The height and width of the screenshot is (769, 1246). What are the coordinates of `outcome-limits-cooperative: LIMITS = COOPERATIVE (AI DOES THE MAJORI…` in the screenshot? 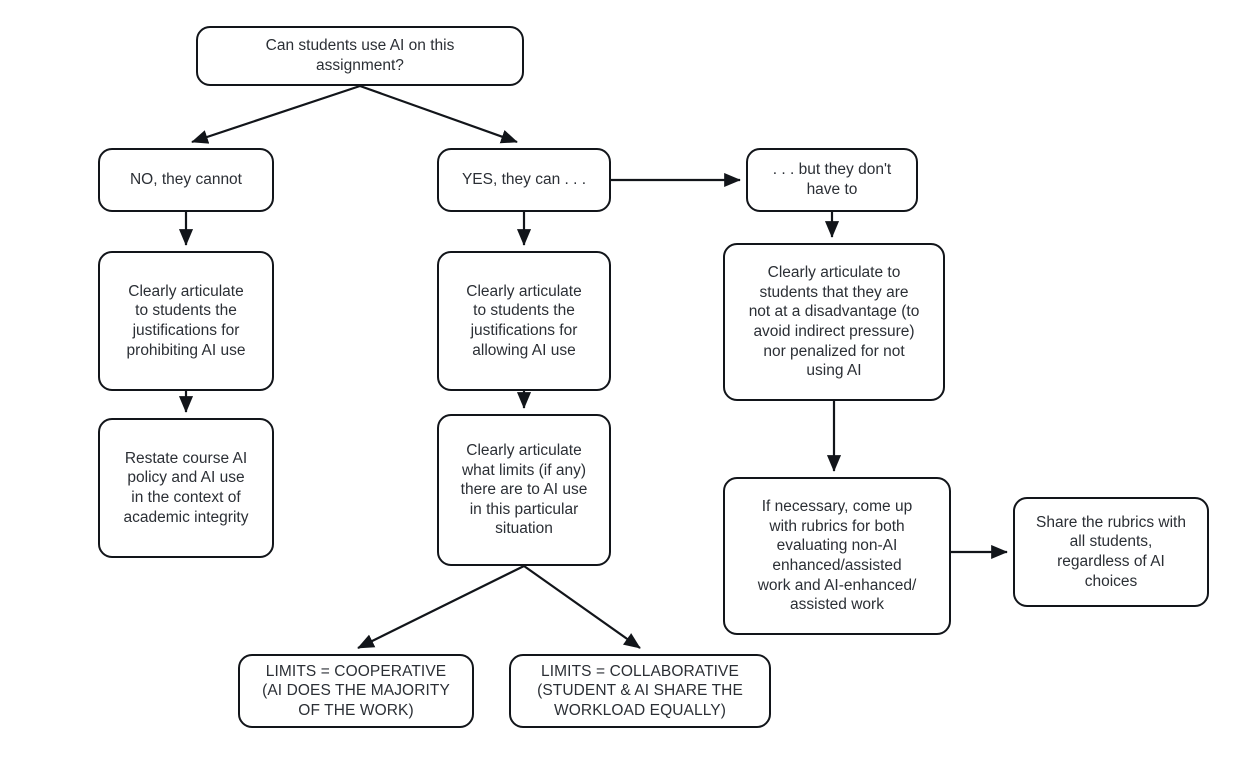 It's located at (356, 691).